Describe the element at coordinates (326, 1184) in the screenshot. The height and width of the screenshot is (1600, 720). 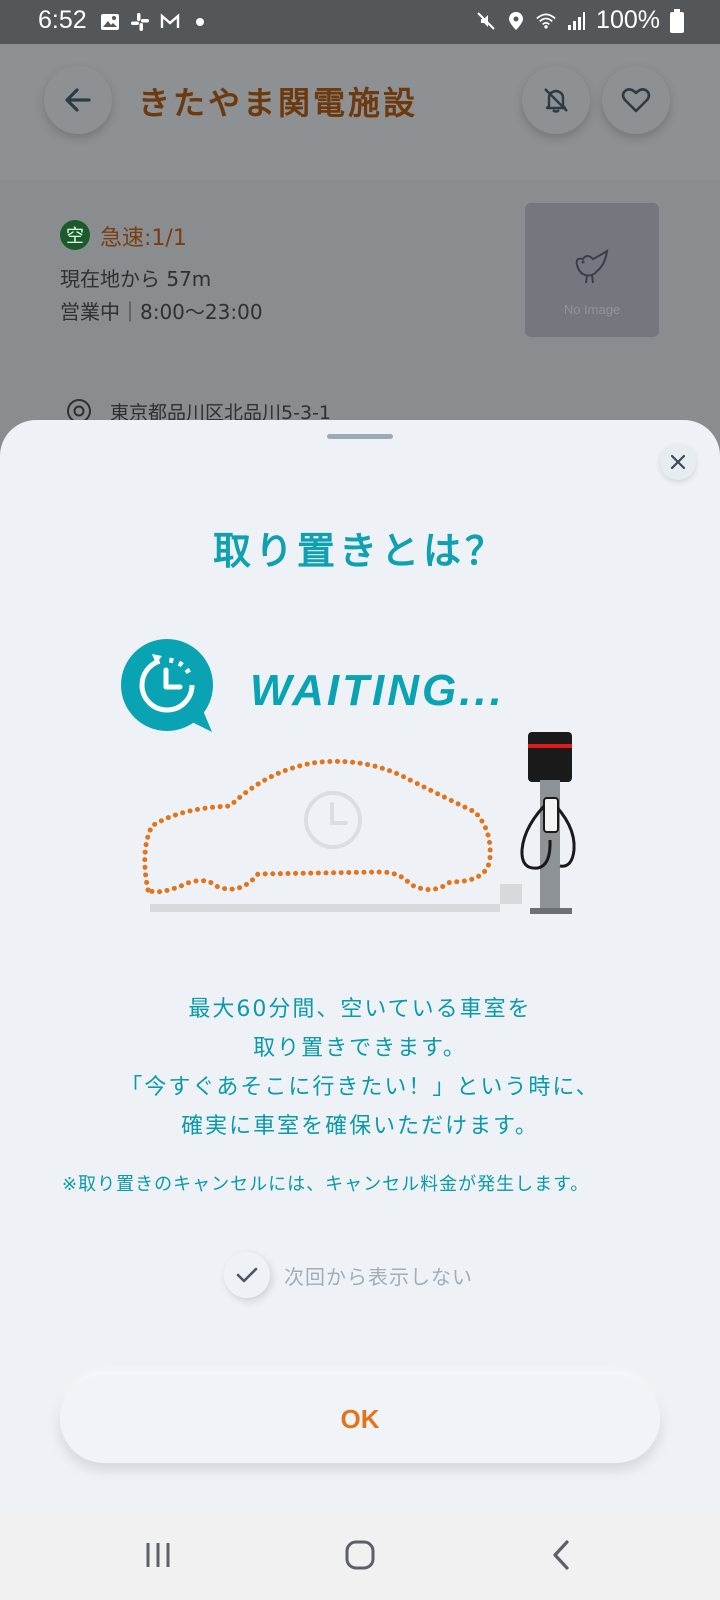
I see `cancellation-note: ※取り置きのキャンセルには、キャンセル料金が発生します。` at that location.